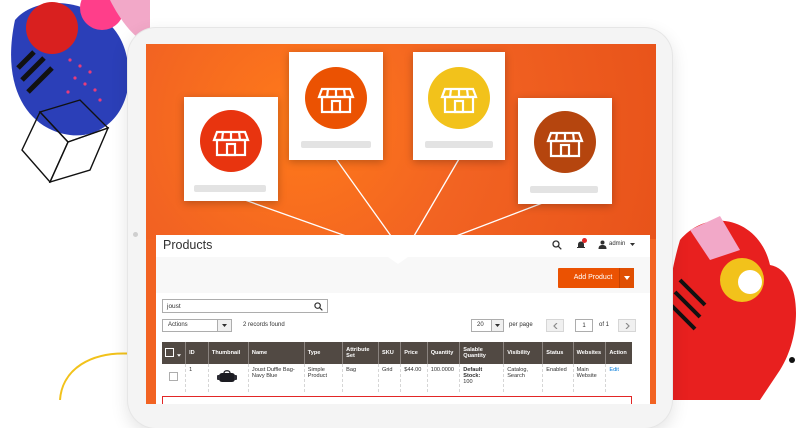 This screenshot has height=428, width=800. What do you see at coordinates (584, 240) in the screenshot?
I see `notification-badge` at bounding box center [584, 240].